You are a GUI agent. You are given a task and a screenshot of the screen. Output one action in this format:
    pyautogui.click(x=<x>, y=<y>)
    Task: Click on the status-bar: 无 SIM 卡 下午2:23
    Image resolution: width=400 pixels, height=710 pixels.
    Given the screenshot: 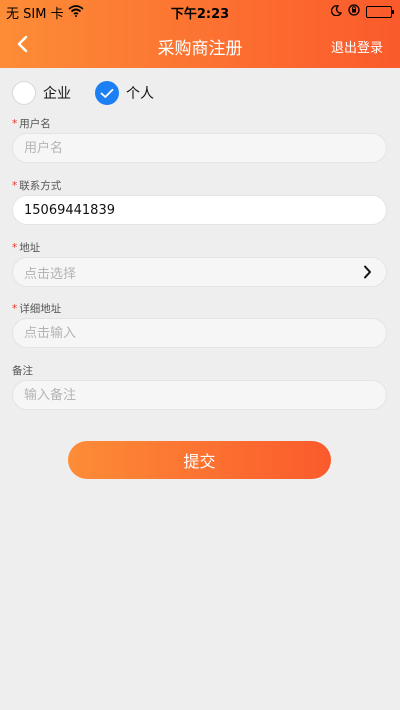 What is the action you would take?
    pyautogui.click(x=200, y=11)
    